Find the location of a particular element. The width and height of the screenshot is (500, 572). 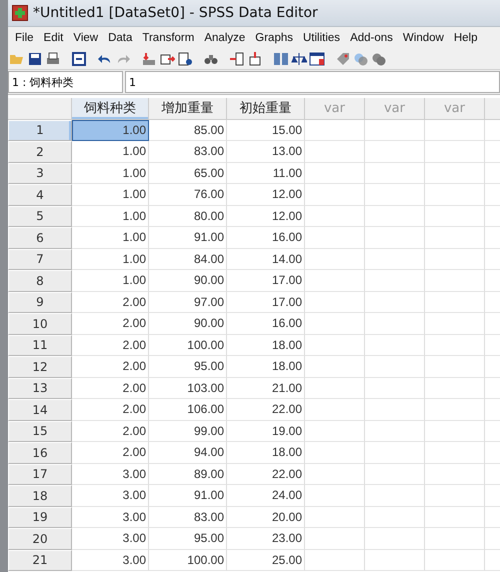

menu-item: Graphs is located at coordinates (274, 38).